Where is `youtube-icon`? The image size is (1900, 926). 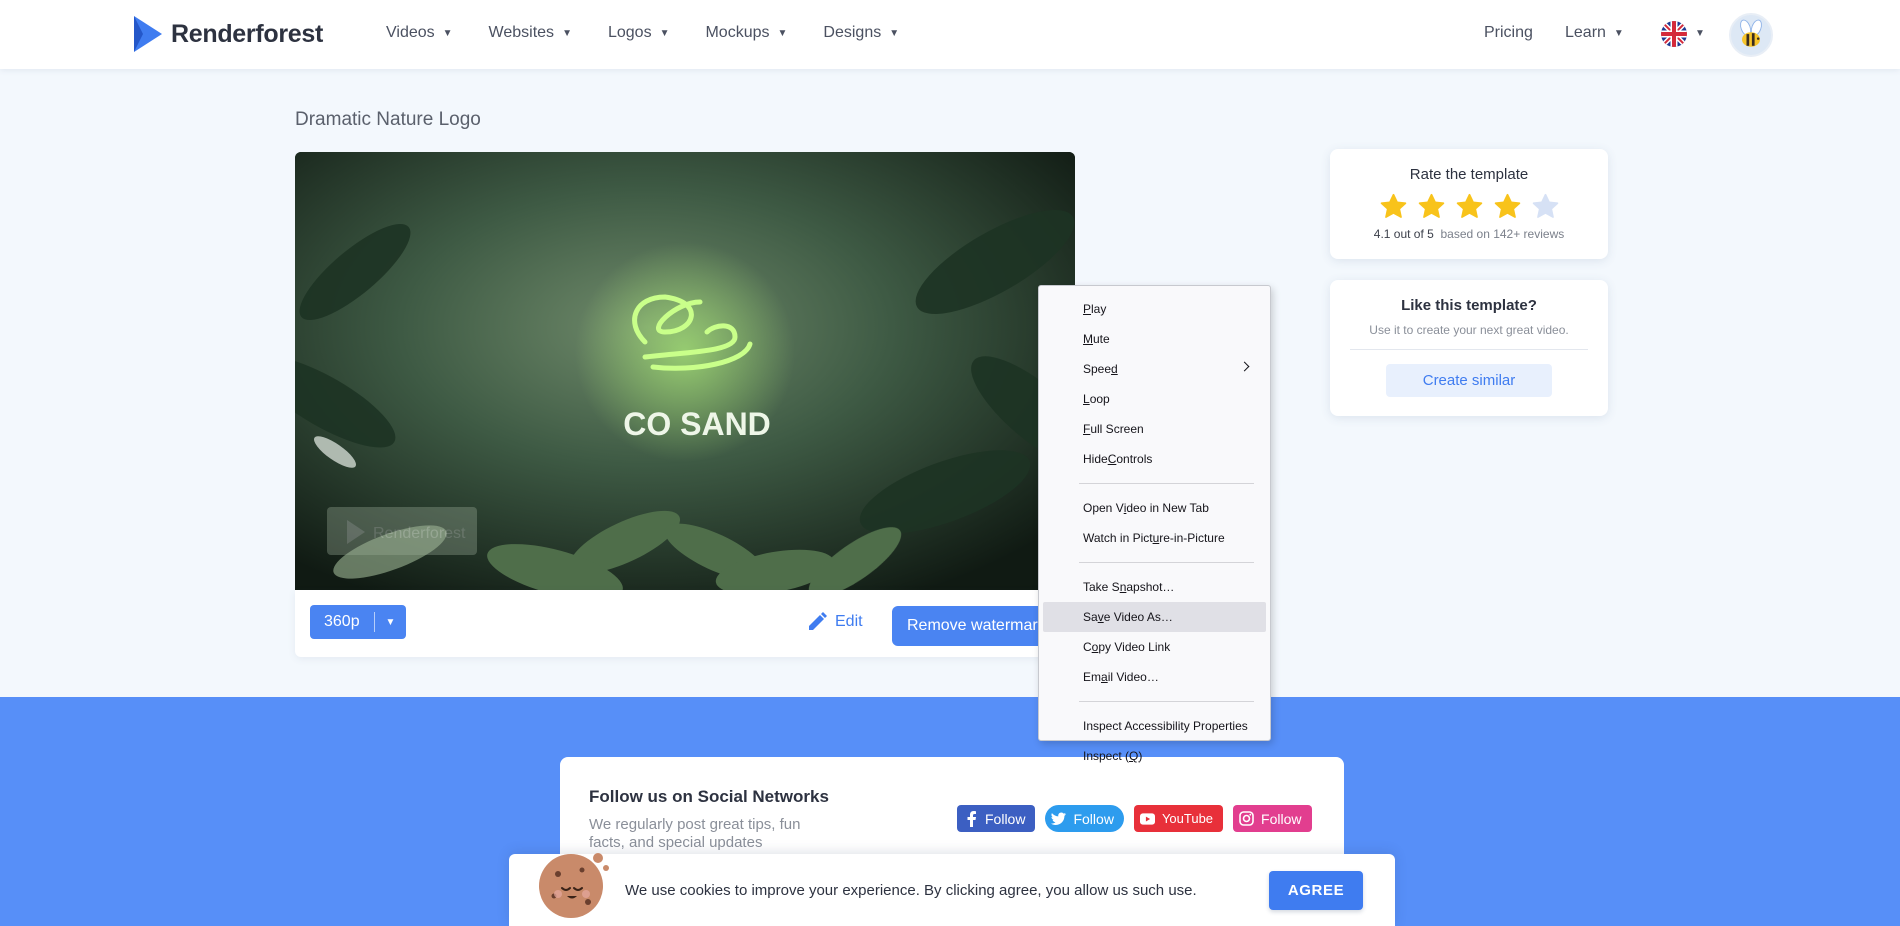
youtube-icon is located at coordinates (1147, 818).